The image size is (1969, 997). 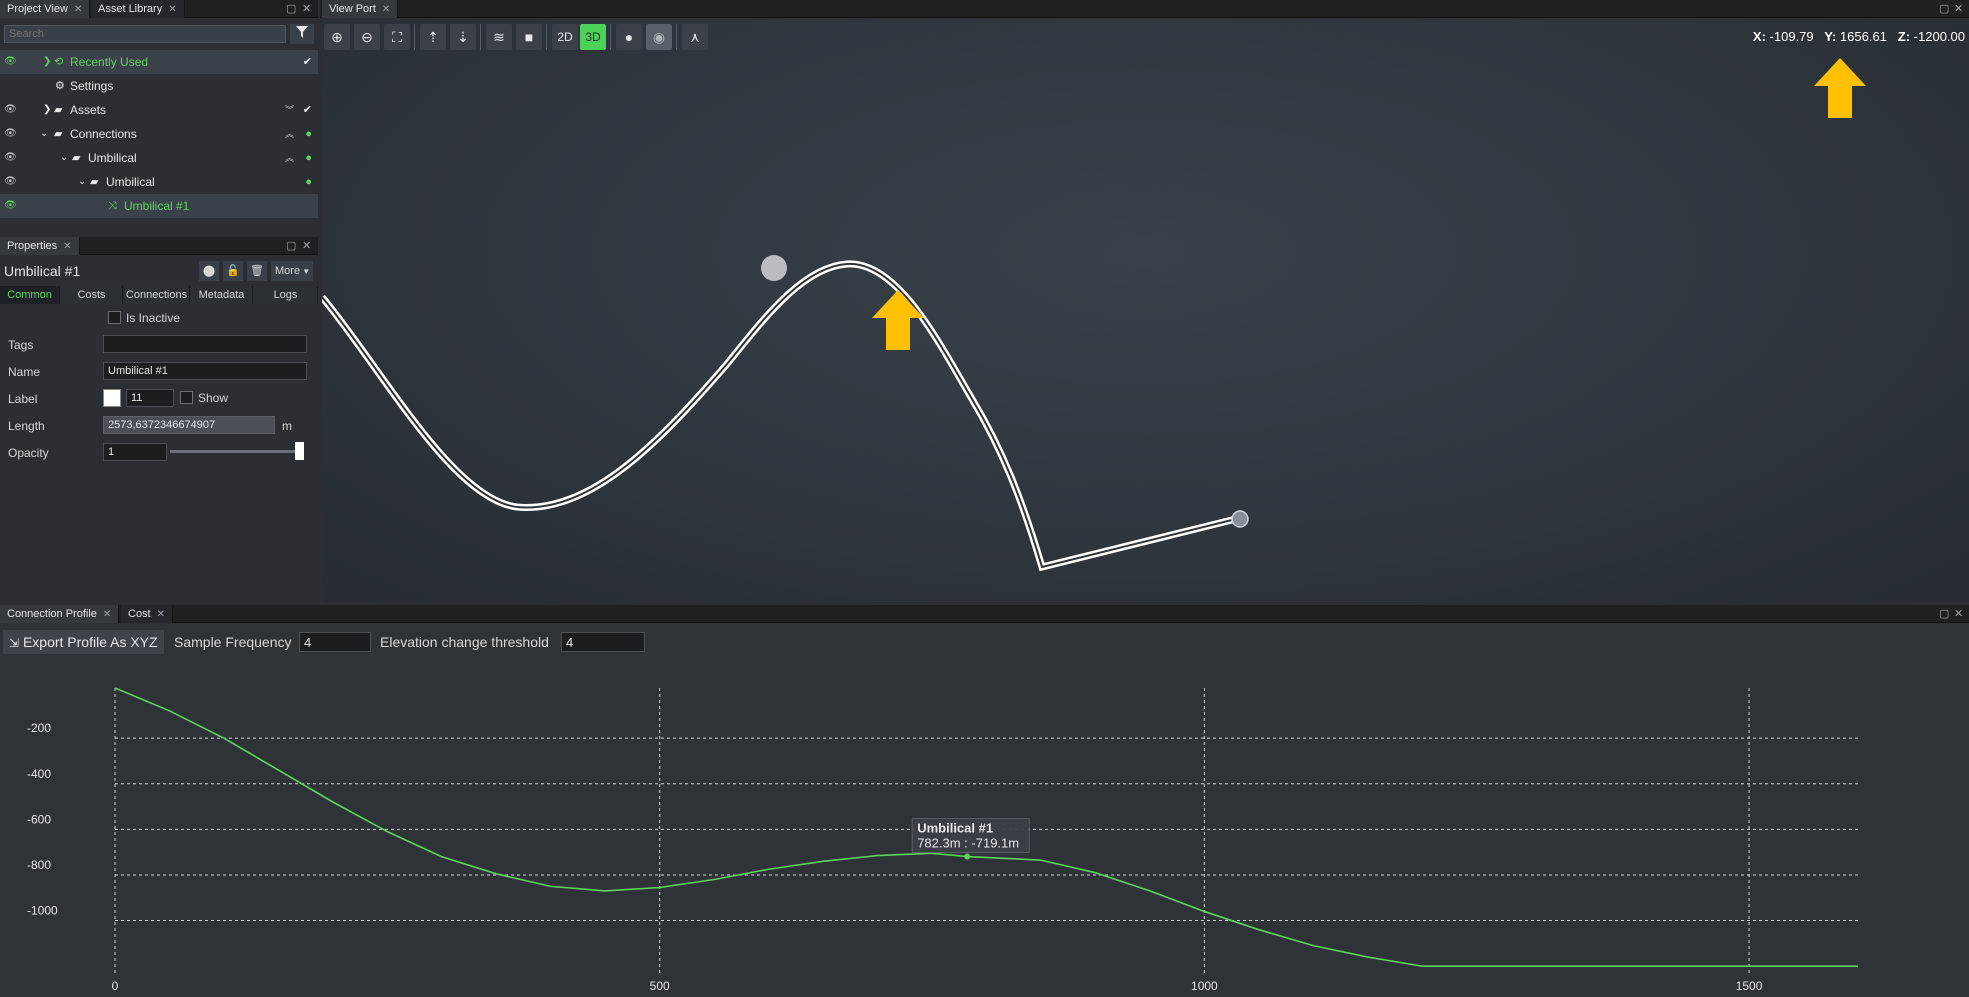 I want to click on length-unit: m, so click(x=287, y=426).